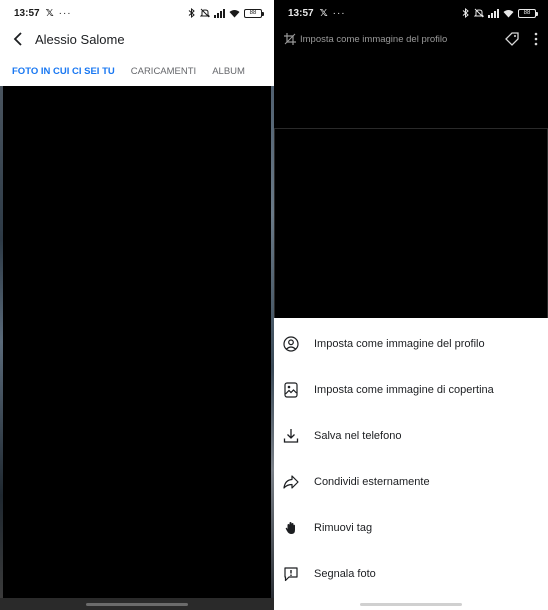 The image size is (548, 610). What do you see at coordinates (291, 482) in the screenshot?
I see `share-icon` at bounding box center [291, 482].